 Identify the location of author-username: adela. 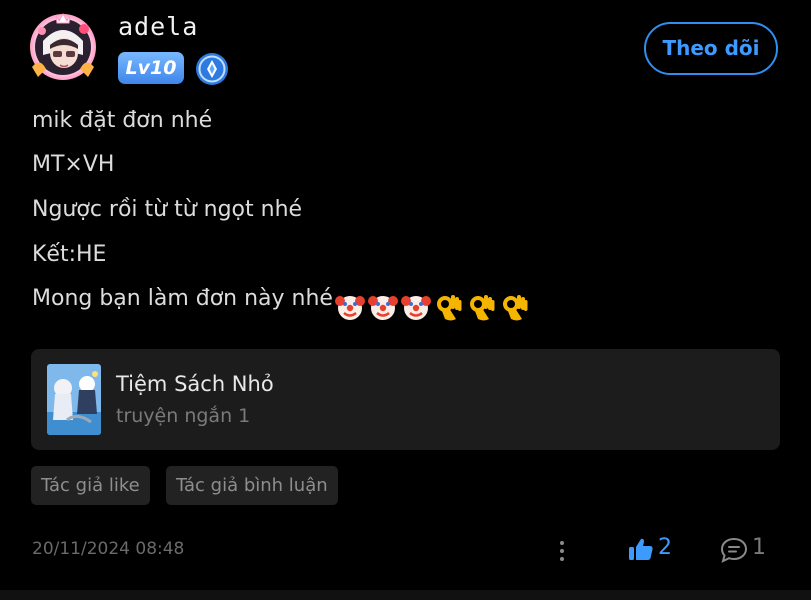
(158, 26).